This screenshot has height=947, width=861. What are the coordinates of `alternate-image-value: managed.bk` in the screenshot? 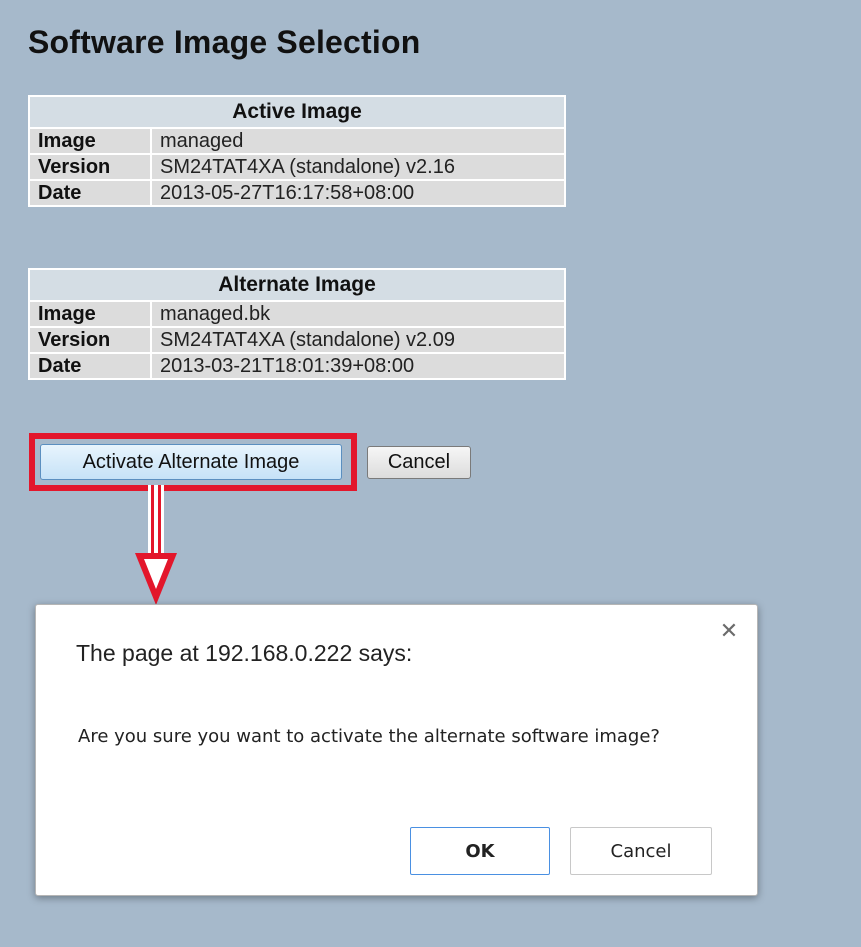 It's located at (358, 314).